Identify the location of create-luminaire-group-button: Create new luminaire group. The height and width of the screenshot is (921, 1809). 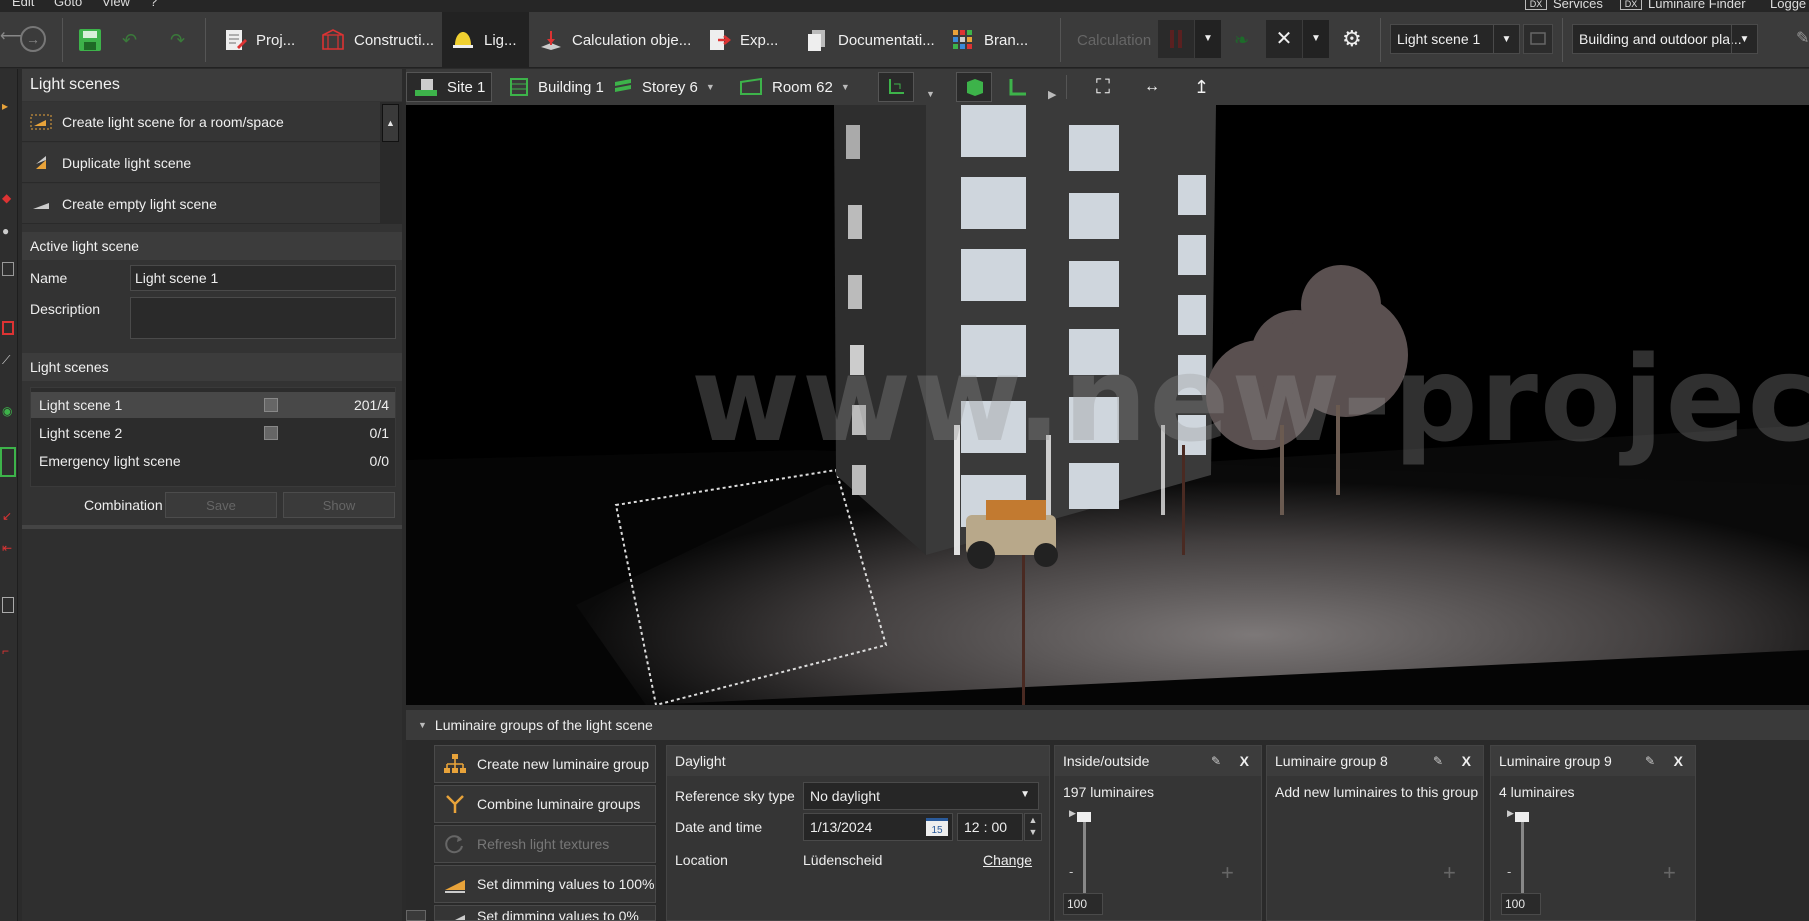
(545, 764).